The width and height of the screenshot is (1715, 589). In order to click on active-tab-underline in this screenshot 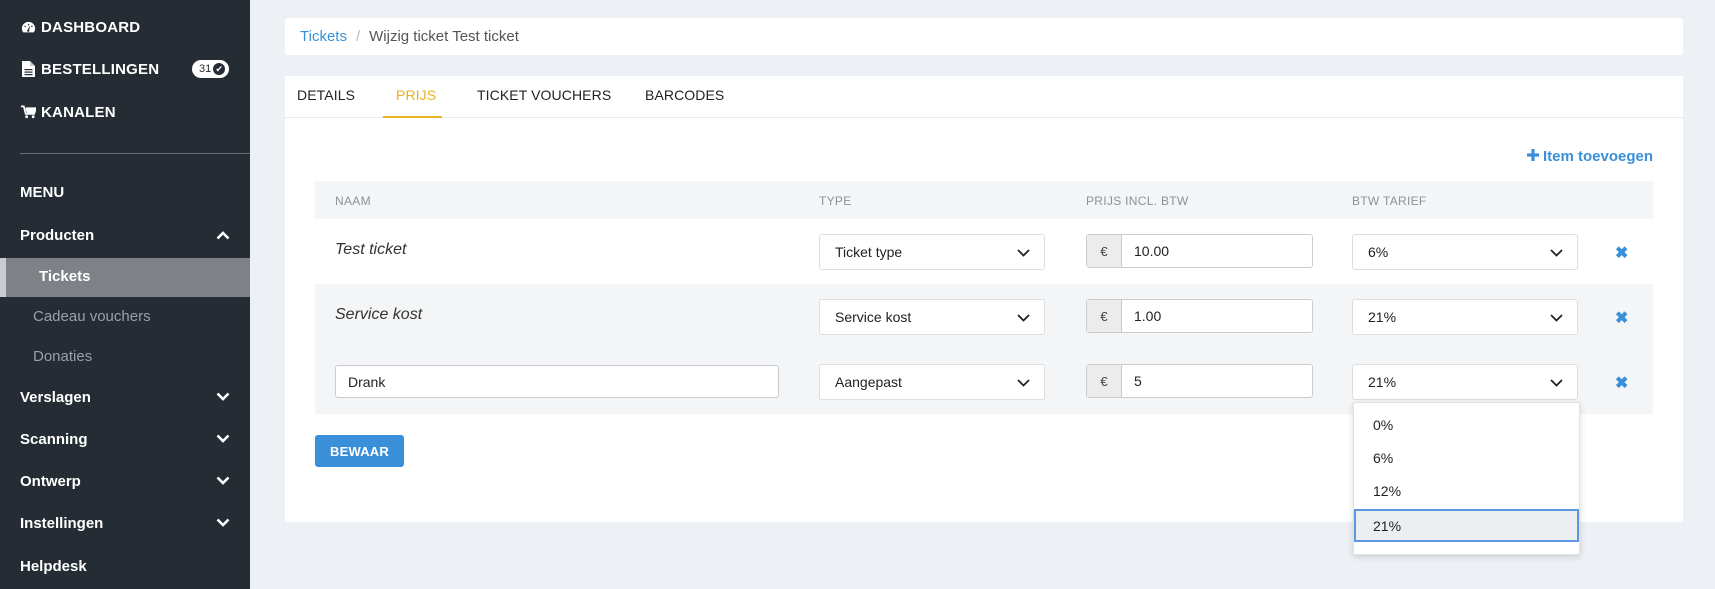, I will do `click(412, 117)`.